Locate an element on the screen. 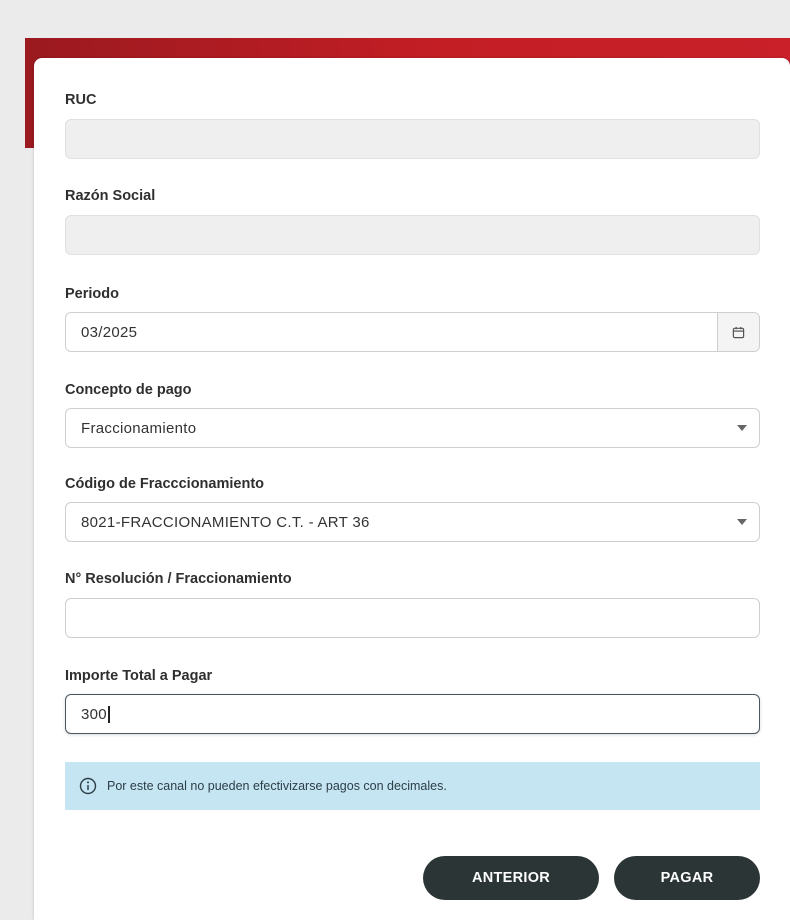 This screenshot has width=790, height=920. codigo-select: 8021-FRACCIONAMIENTO C.T. - ART 36 is located at coordinates (412, 522).